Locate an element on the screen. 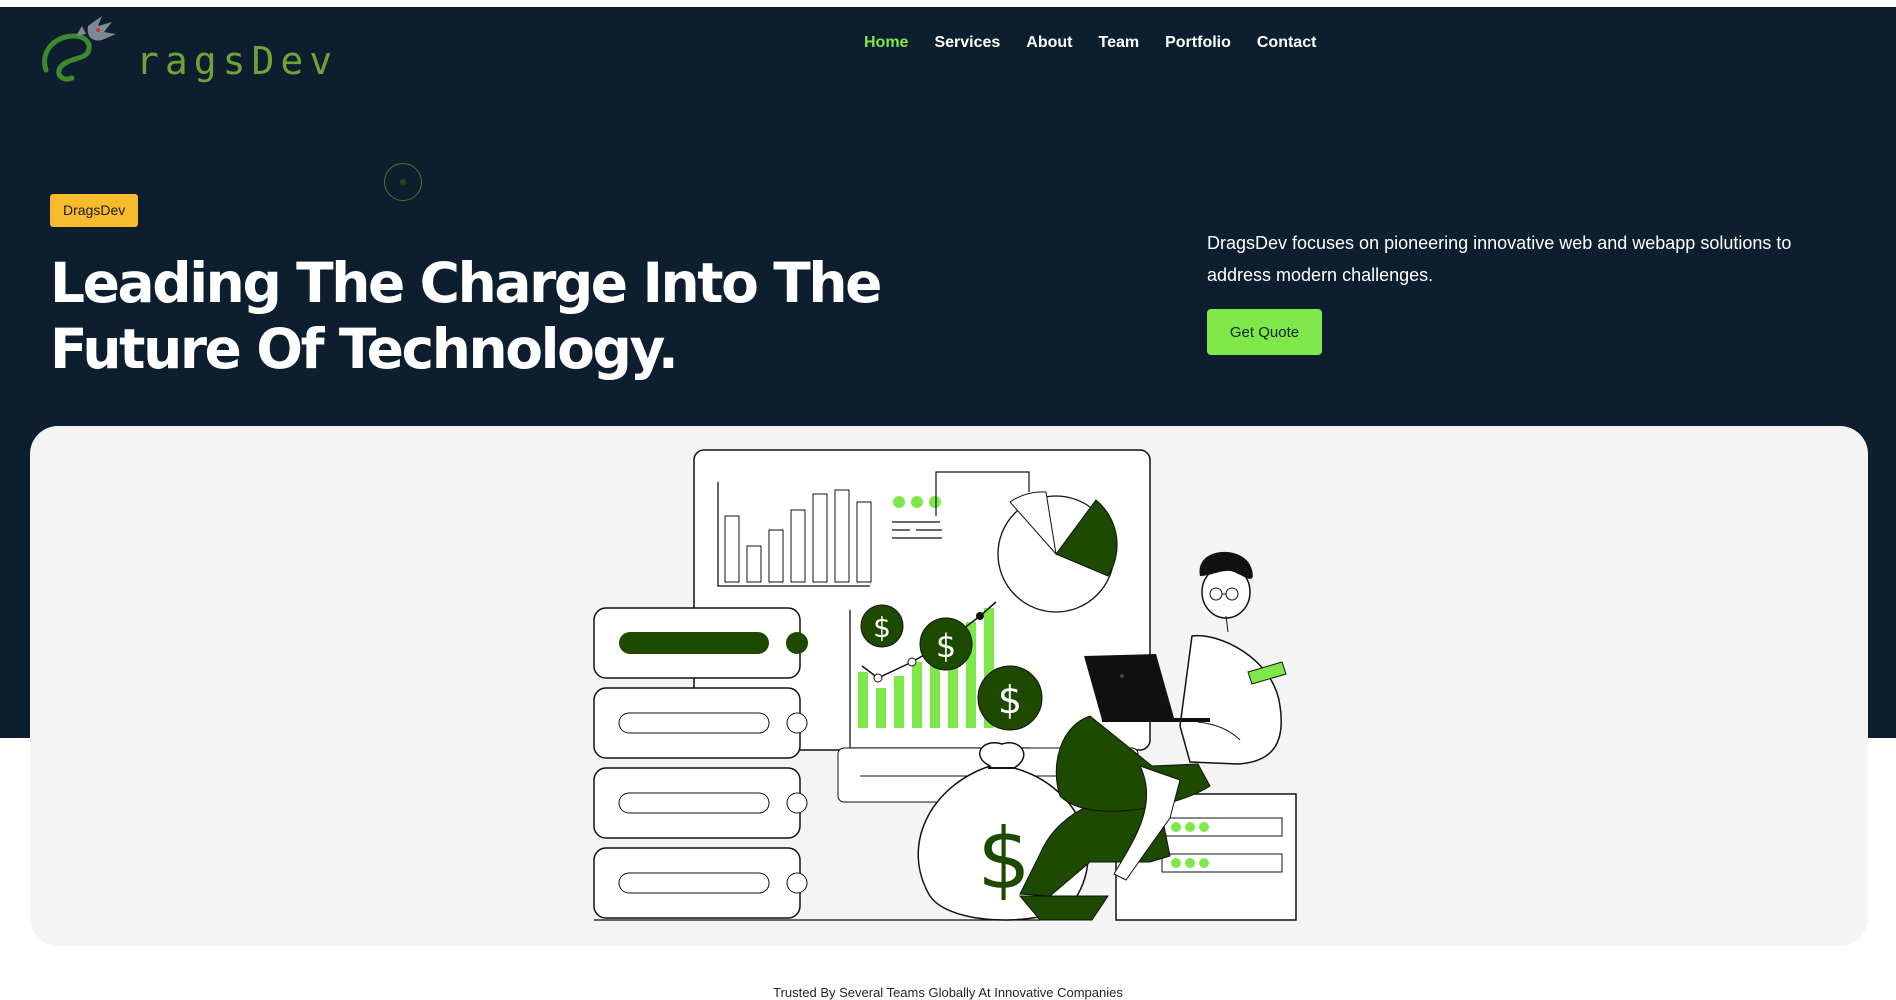 The width and height of the screenshot is (1896, 1000). nav-about: About is located at coordinates (1049, 43).